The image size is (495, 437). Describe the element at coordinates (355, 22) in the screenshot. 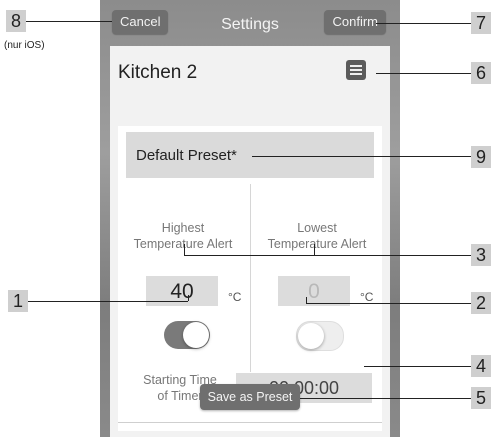

I see `confirm-button: Confirm` at that location.